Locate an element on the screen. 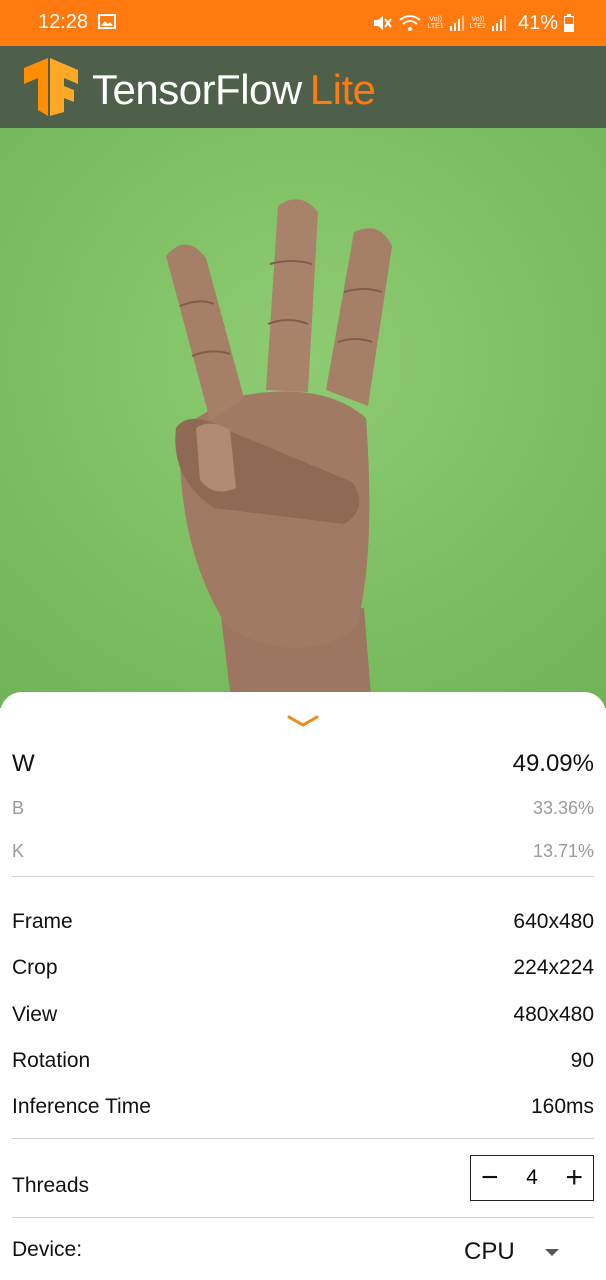 The width and height of the screenshot is (606, 1280). info-value: 224x224 is located at coordinates (553, 967).